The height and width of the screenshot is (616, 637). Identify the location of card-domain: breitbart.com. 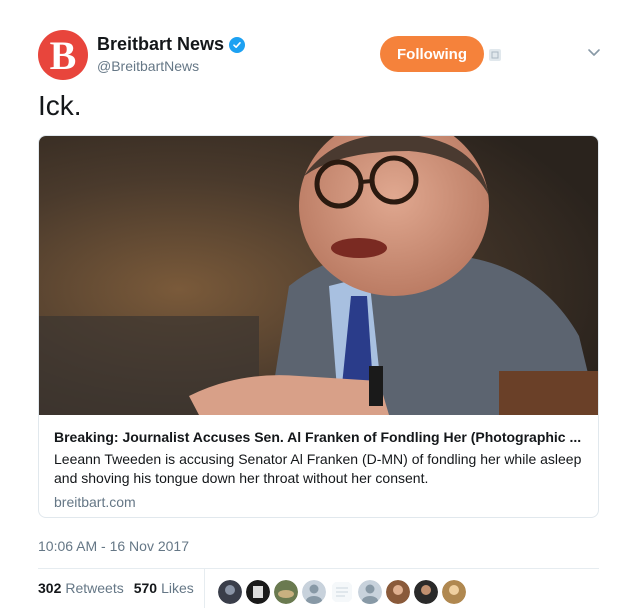
(95, 502).